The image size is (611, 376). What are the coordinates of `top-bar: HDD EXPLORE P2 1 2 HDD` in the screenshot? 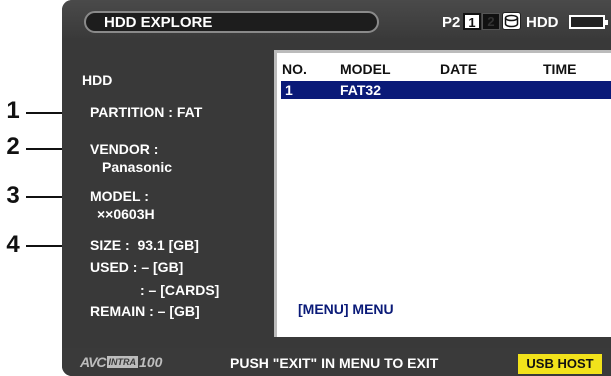 It's located at (336, 19).